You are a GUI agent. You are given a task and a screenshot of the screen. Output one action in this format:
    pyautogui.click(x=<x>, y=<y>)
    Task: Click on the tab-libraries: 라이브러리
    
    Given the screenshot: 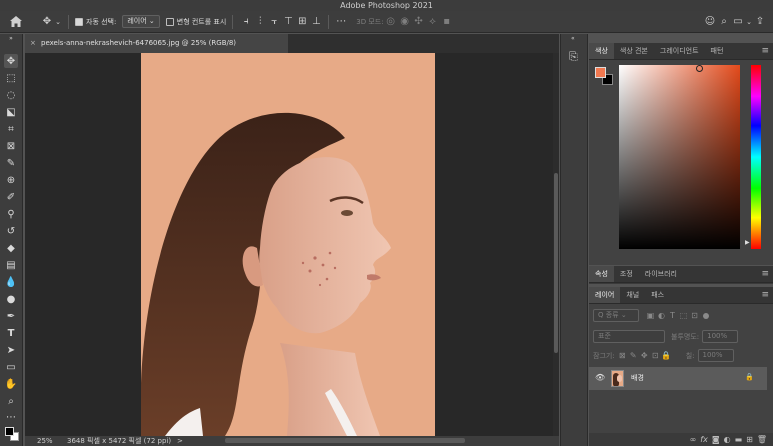 What is the action you would take?
    pyautogui.click(x=661, y=274)
    